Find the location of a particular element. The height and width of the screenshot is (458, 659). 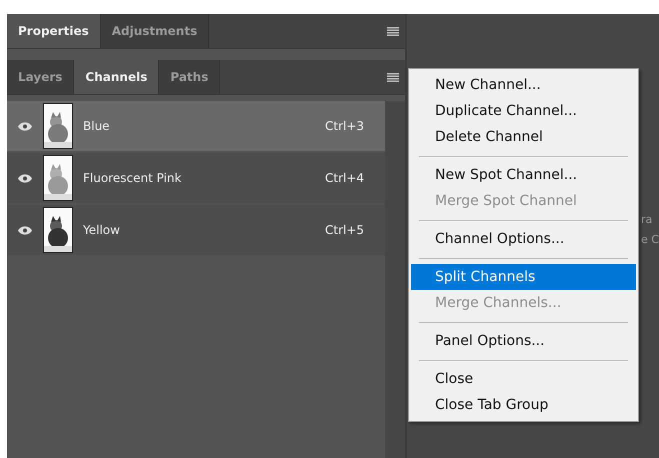

panel-tab: Paths is located at coordinates (189, 77).